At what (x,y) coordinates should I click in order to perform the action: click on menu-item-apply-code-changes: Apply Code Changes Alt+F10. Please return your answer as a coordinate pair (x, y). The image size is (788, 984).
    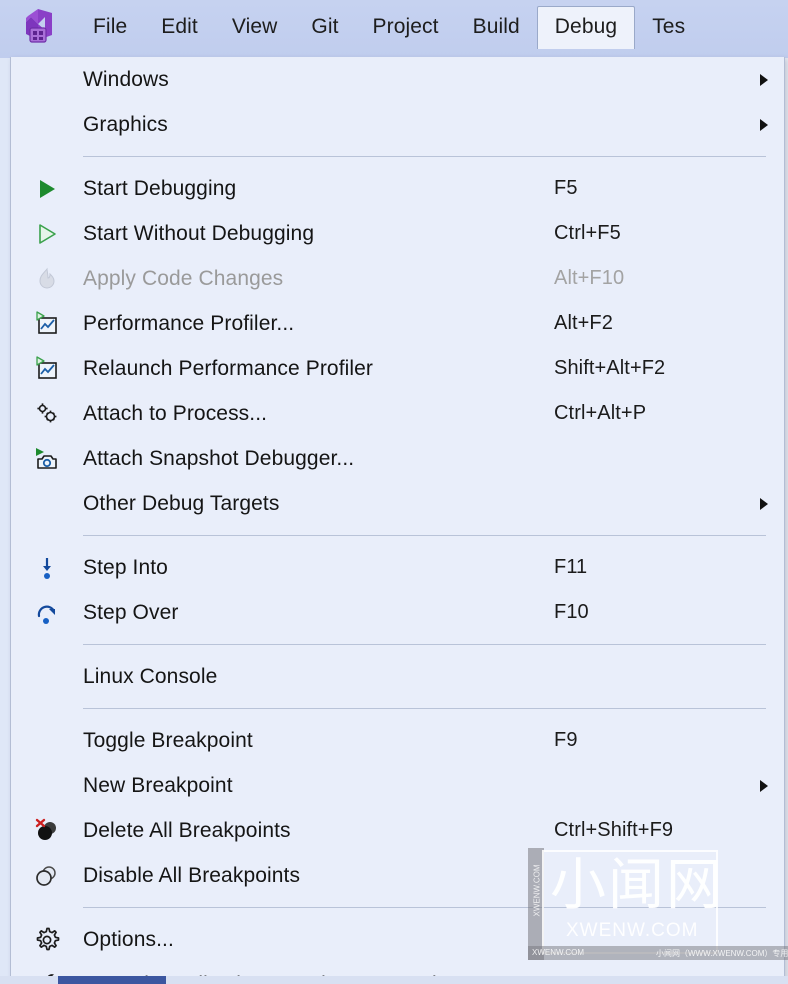
    Looking at the image, I should click on (397, 278).